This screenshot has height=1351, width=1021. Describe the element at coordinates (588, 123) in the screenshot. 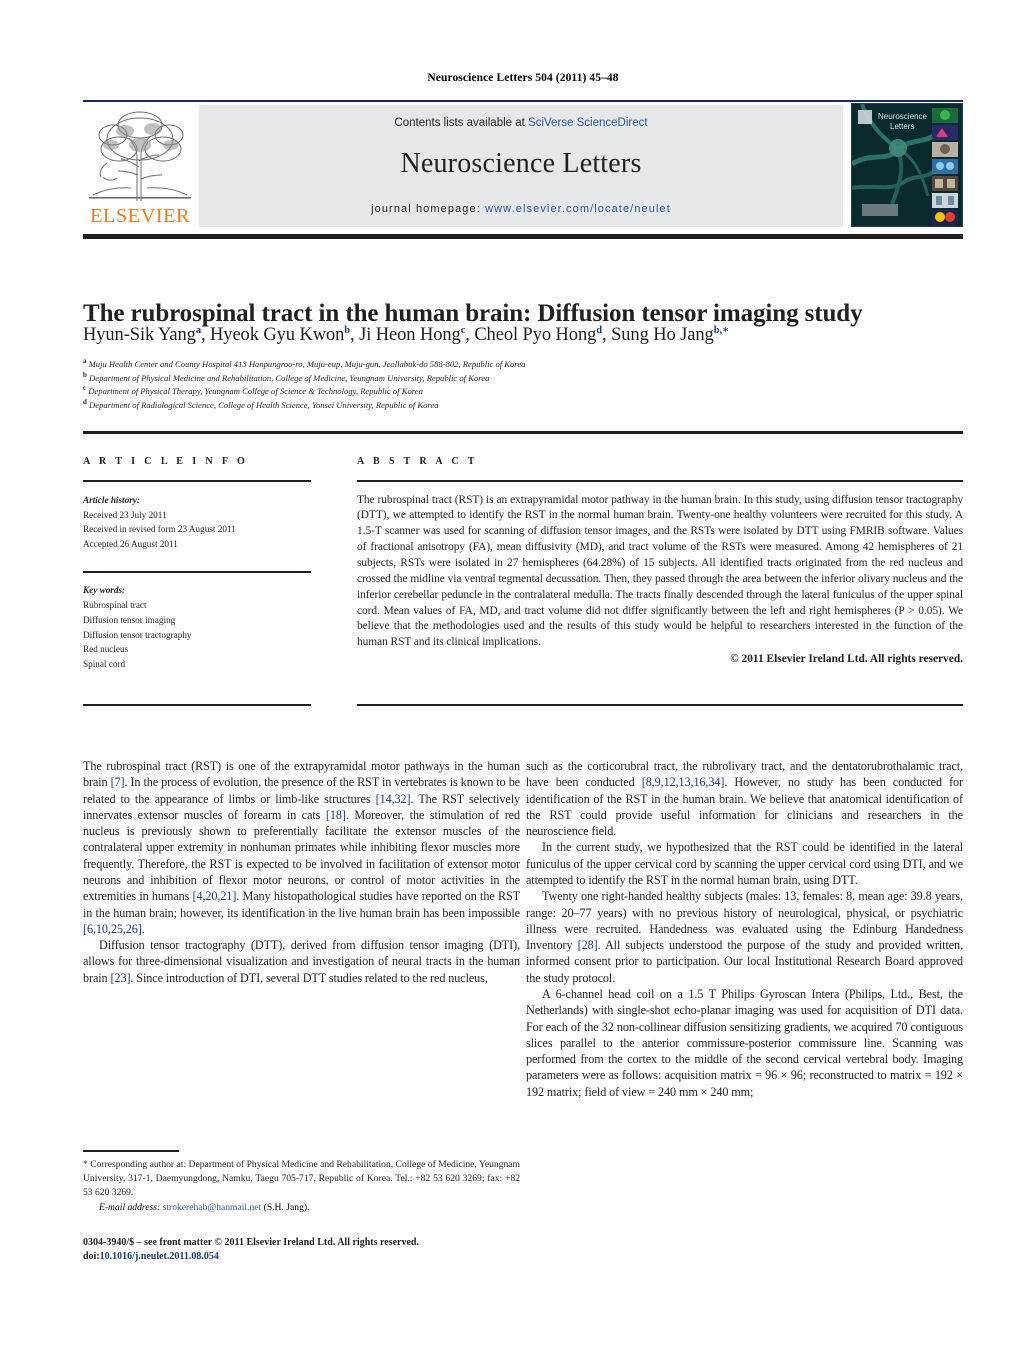

I see `sciencedirect-link: SciVerse ScienceDirect` at that location.